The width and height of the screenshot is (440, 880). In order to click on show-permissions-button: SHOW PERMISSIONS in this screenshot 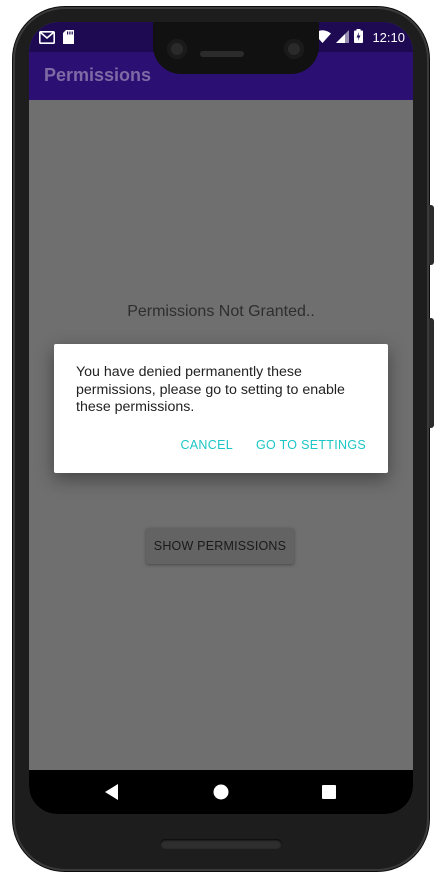, I will do `click(220, 546)`.